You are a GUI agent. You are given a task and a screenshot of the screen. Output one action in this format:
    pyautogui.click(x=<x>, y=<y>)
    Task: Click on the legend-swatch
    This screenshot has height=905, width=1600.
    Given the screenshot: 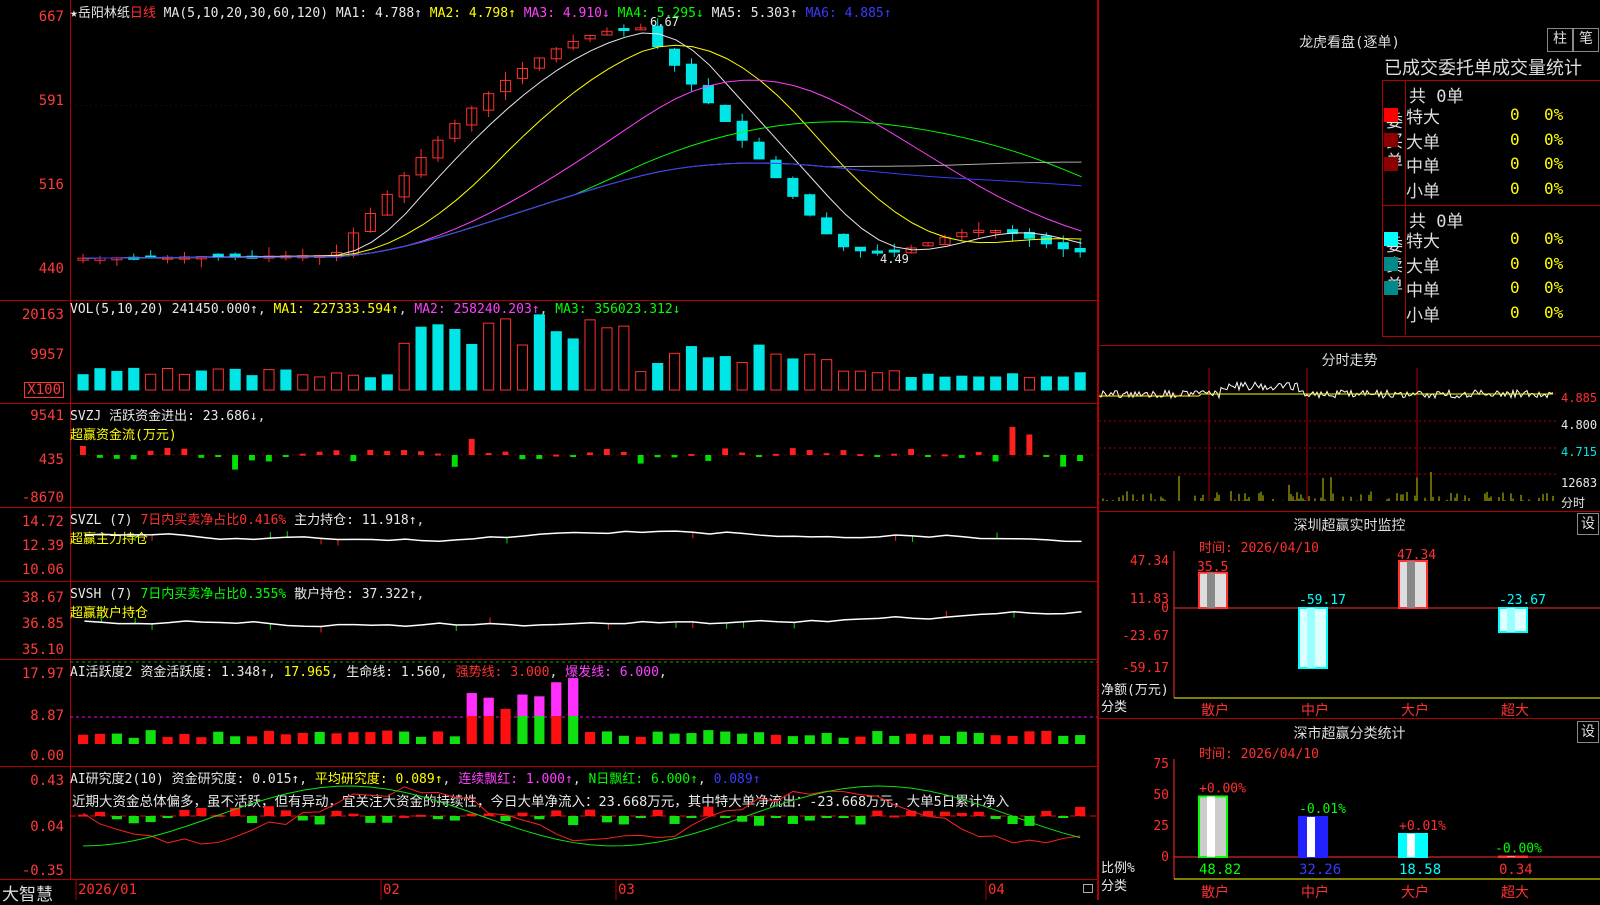 What is the action you would take?
    pyautogui.click(x=1391, y=239)
    